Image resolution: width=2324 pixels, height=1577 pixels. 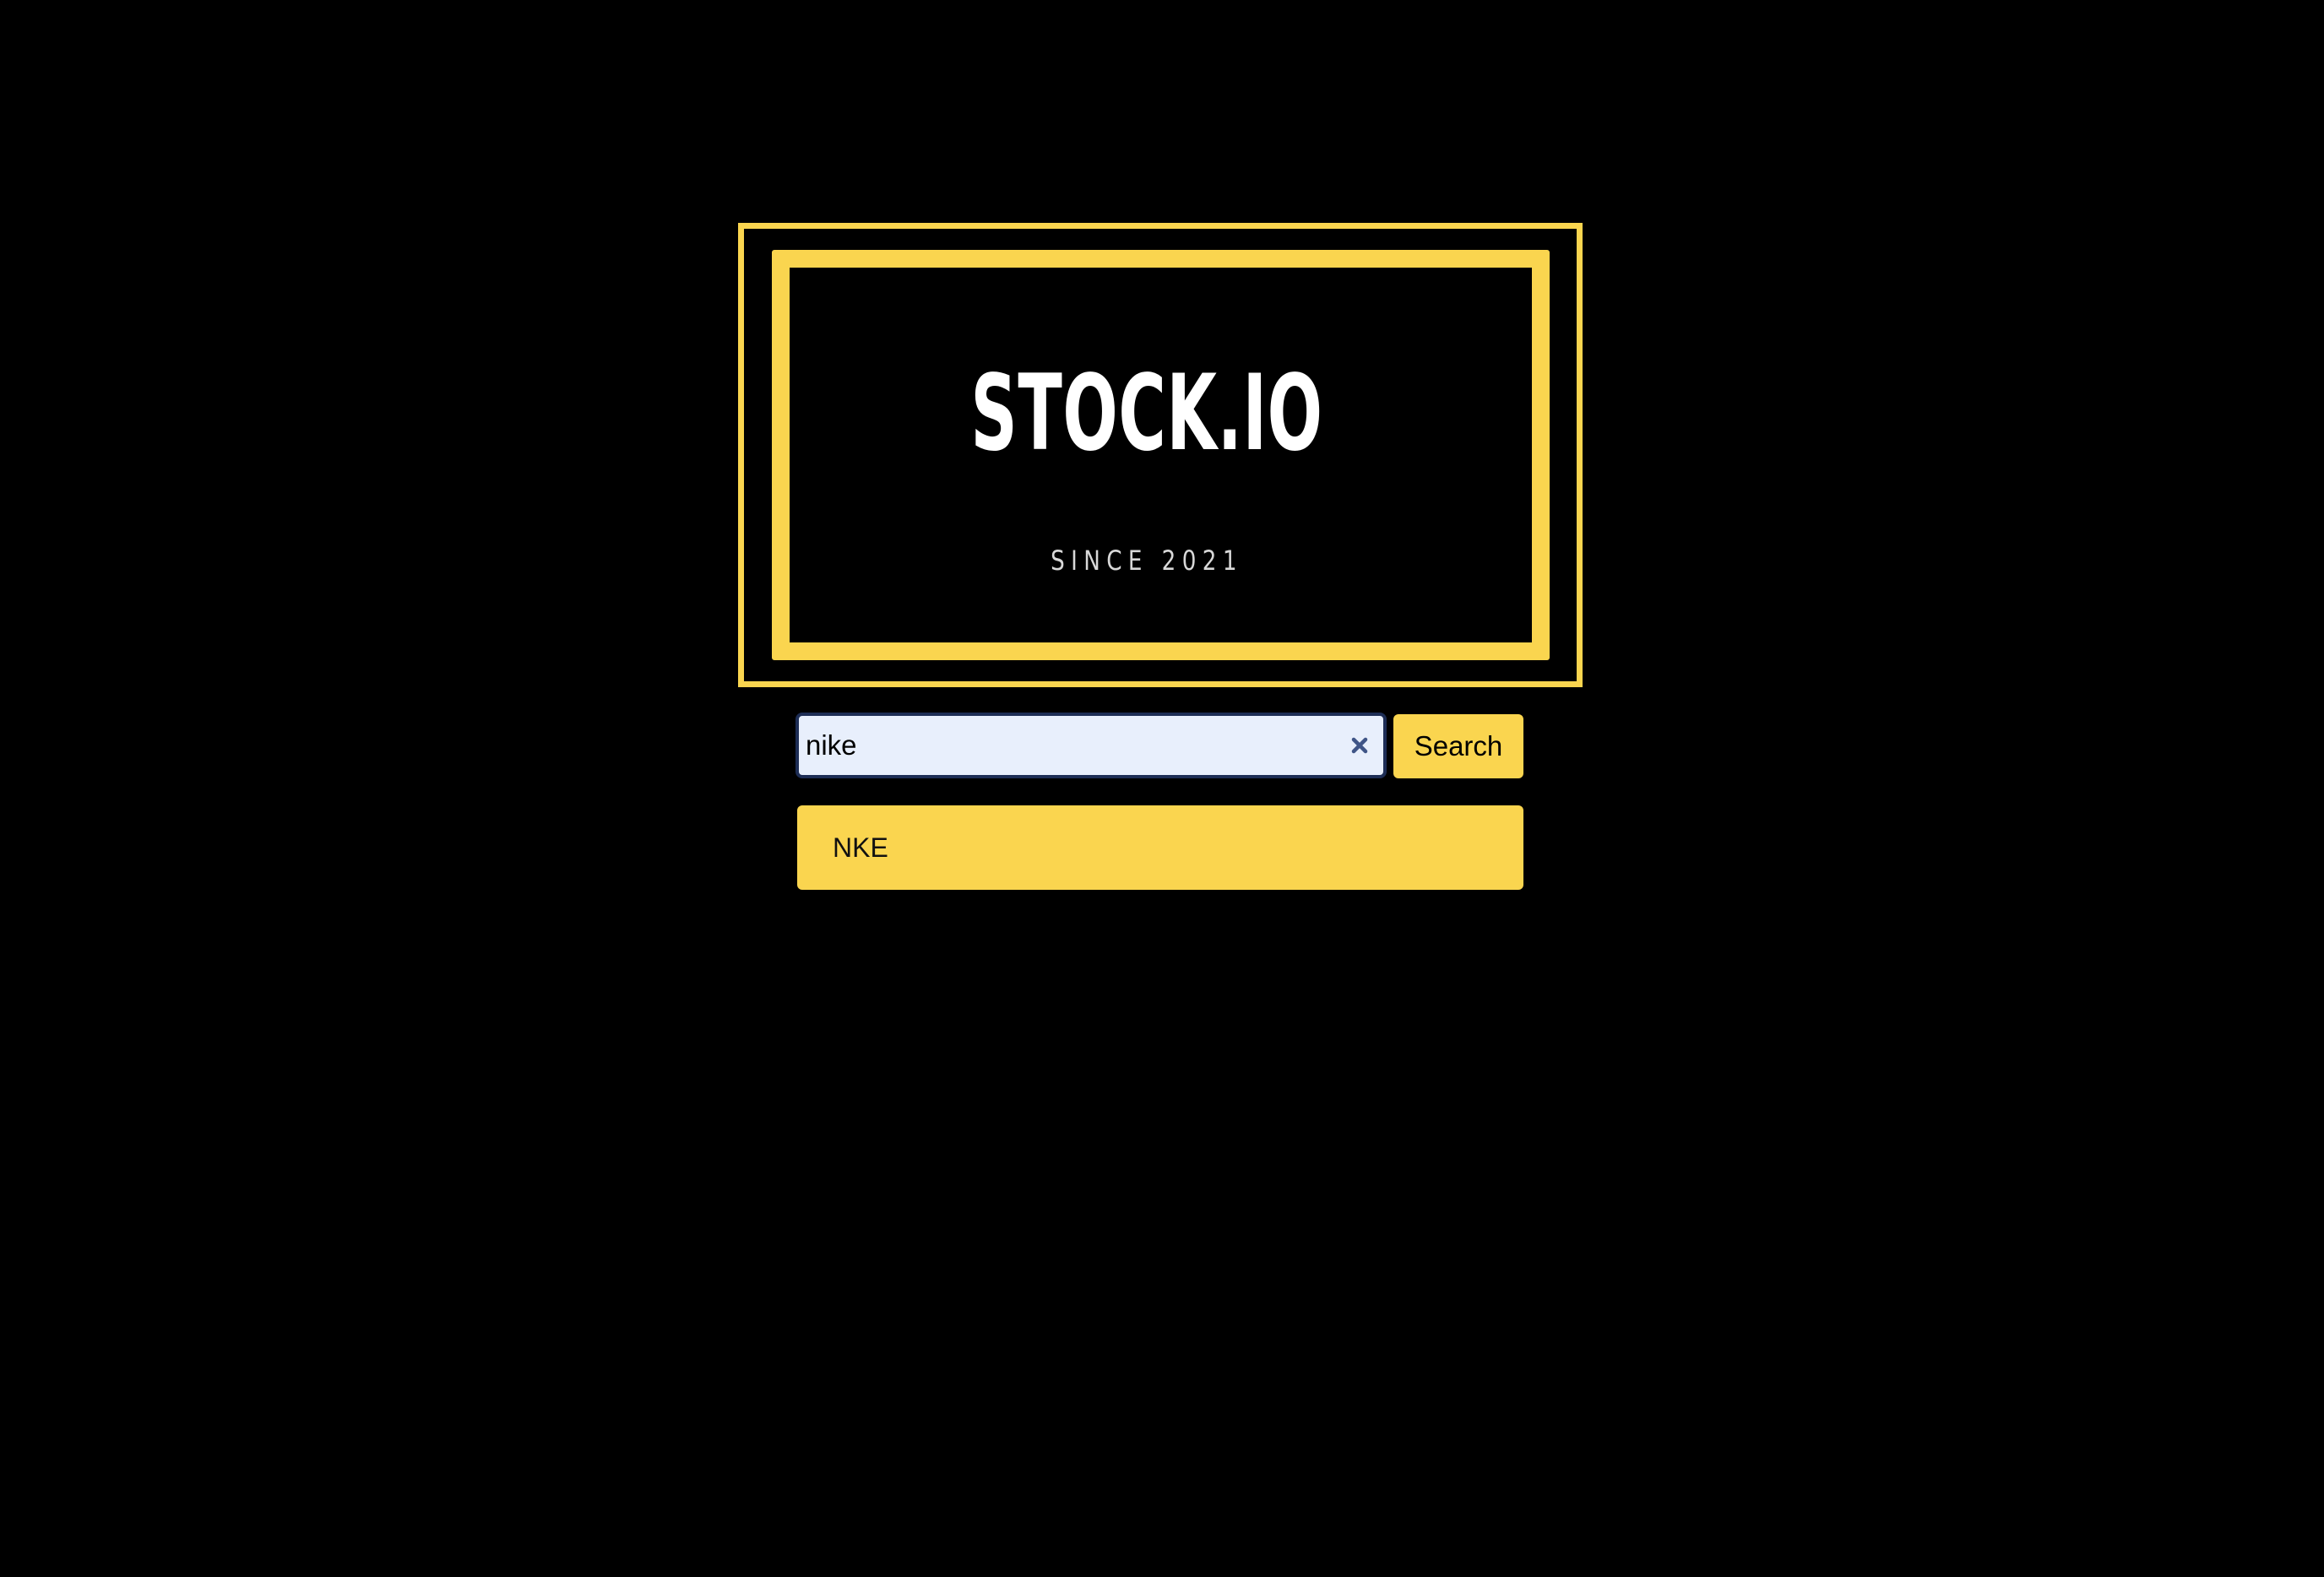 I want to click on search-result-item: NKE, so click(x=1160, y=848).